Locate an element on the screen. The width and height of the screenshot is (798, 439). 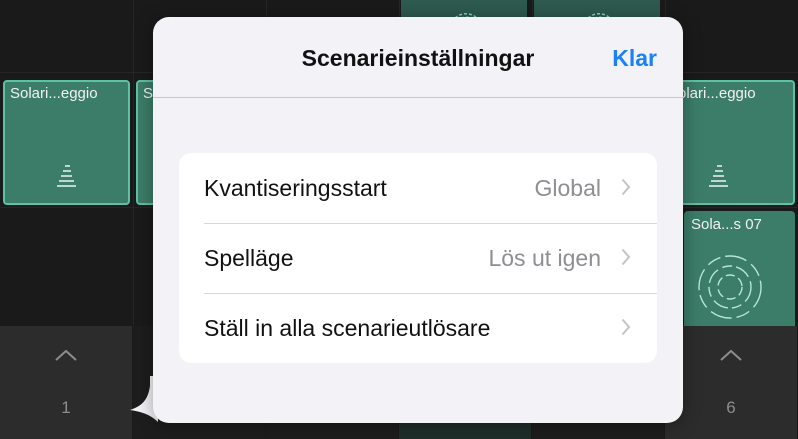
cell-label: S is located at coordinates (148, 93).